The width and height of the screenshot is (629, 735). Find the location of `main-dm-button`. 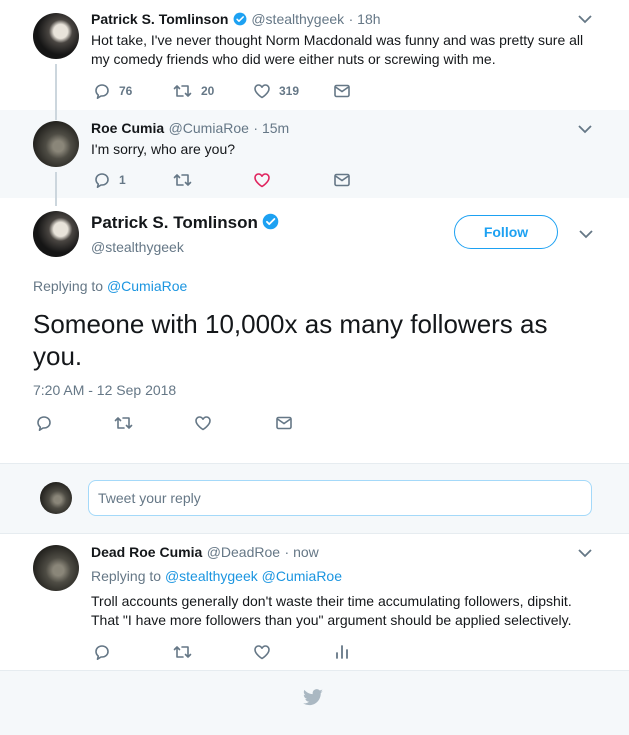

main-dm-button is located at coordinates (284, 423).